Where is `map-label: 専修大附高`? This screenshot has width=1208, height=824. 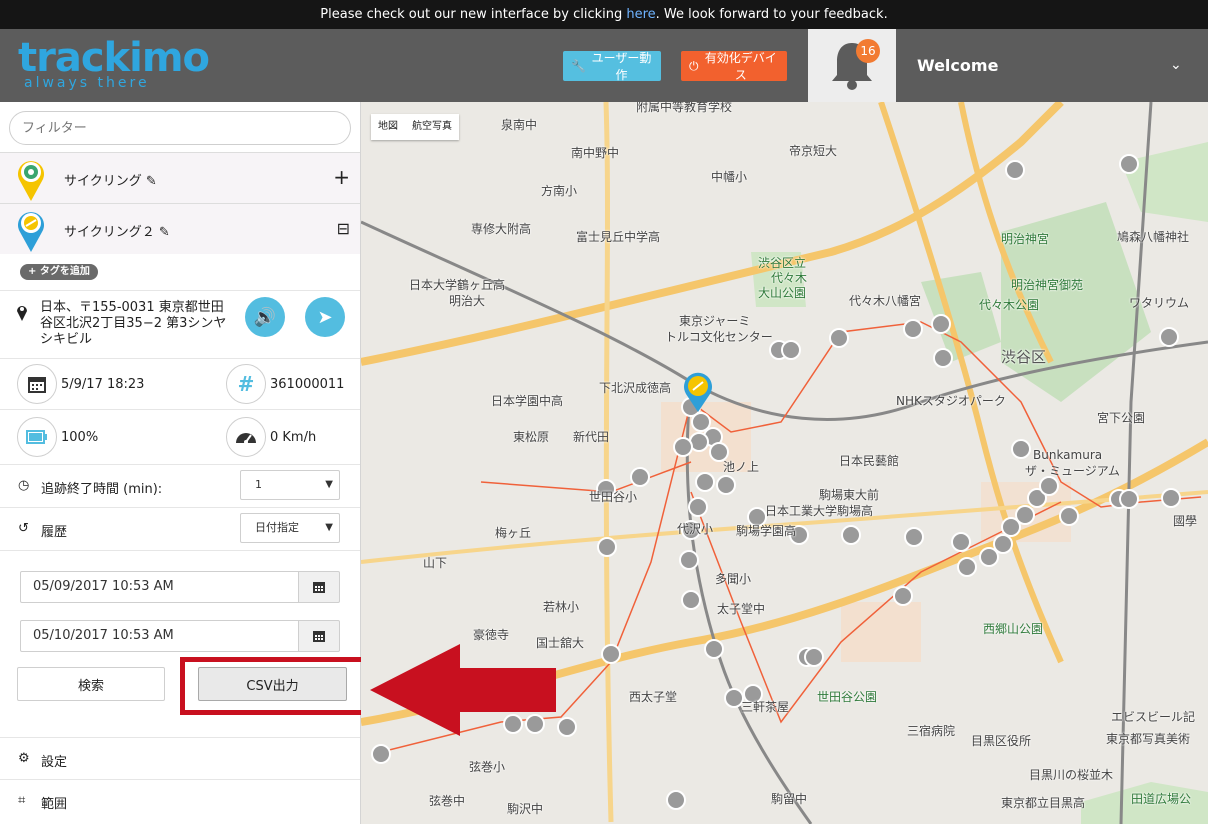 map-label: 専修大附高 is located at coordinates (501, 229).